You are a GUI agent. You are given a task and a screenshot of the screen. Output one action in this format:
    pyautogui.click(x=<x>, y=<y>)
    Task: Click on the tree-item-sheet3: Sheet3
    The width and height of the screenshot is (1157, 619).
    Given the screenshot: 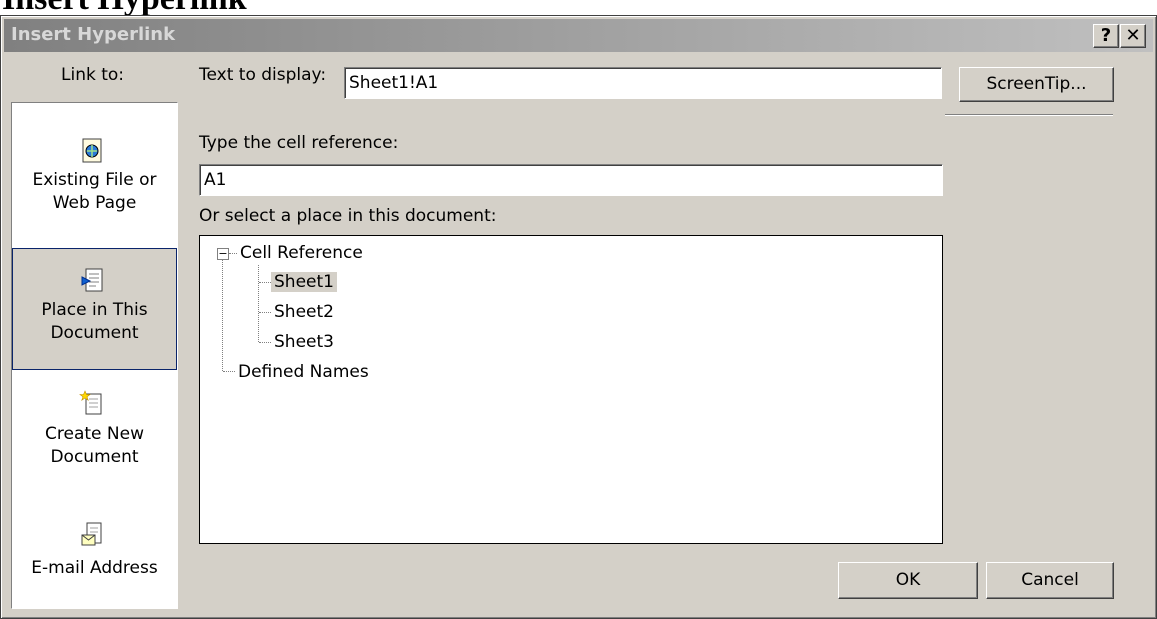 What is the action you would take?
    pyautogui.click(x=304, y=342)
    